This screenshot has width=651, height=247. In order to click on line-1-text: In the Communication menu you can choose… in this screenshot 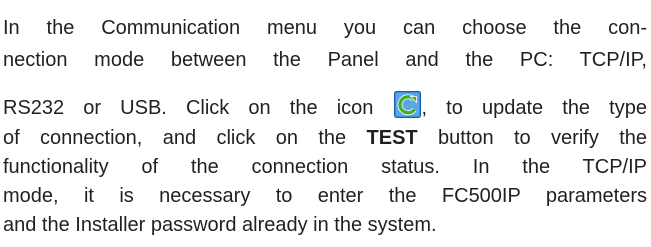, I will do `click(325, 28)`.